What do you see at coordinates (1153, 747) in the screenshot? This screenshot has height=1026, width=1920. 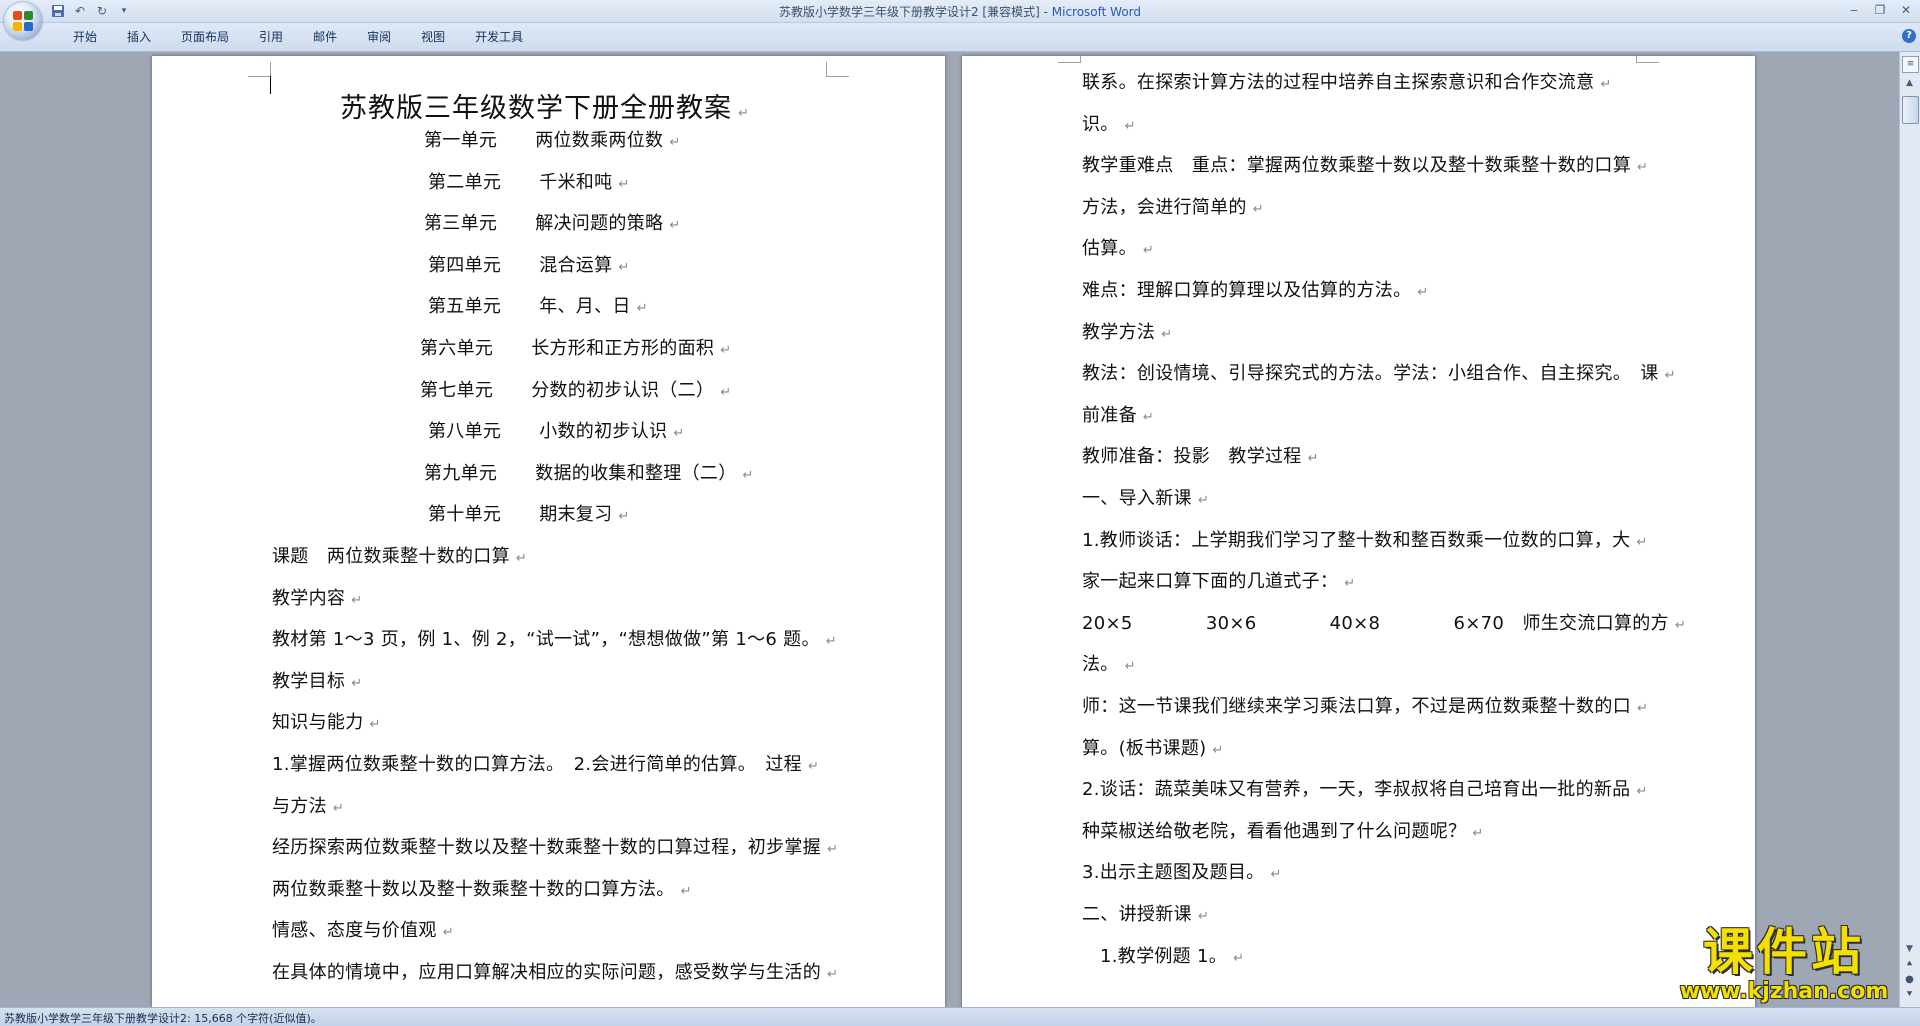 I see `body-paragraph: 算。(板书课题) ↵` at bounding box center [1153, 747].